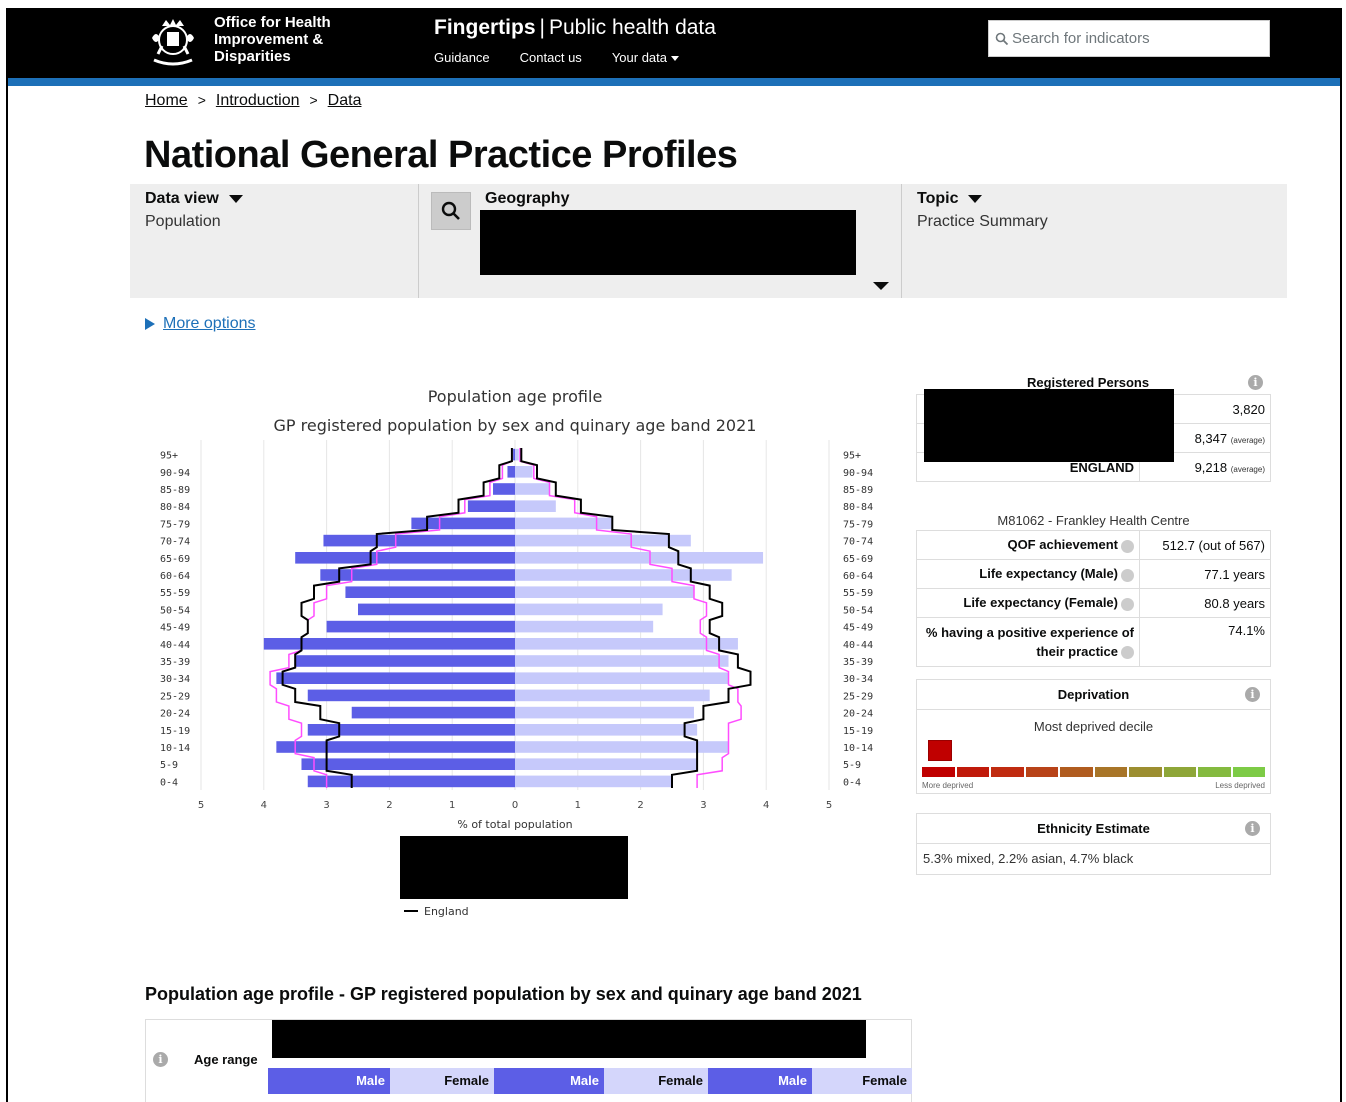 Image resolution: width=1346 pixels, height=1102 pixels. What do you see at coordinates (175, 696) in the screenshot?
I see `age-band-label-left: 25-29` at bounding box center [175, 696].